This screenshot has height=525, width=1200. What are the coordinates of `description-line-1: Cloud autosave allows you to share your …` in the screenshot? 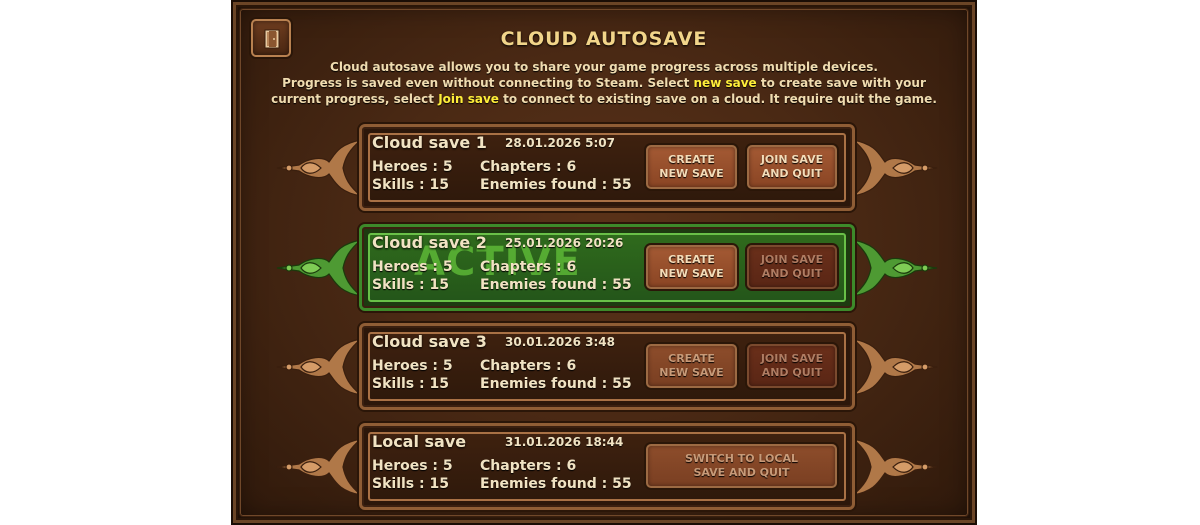 It's located at (604, 67).